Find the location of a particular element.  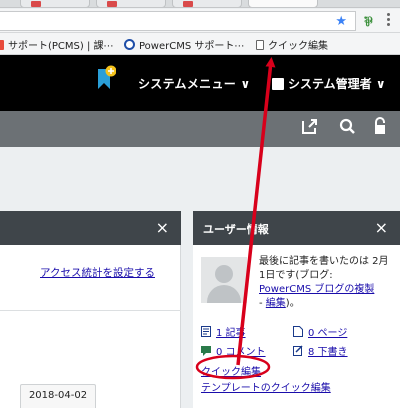

bookmark-star-icon: ★ is located at coordinates (341, 21).